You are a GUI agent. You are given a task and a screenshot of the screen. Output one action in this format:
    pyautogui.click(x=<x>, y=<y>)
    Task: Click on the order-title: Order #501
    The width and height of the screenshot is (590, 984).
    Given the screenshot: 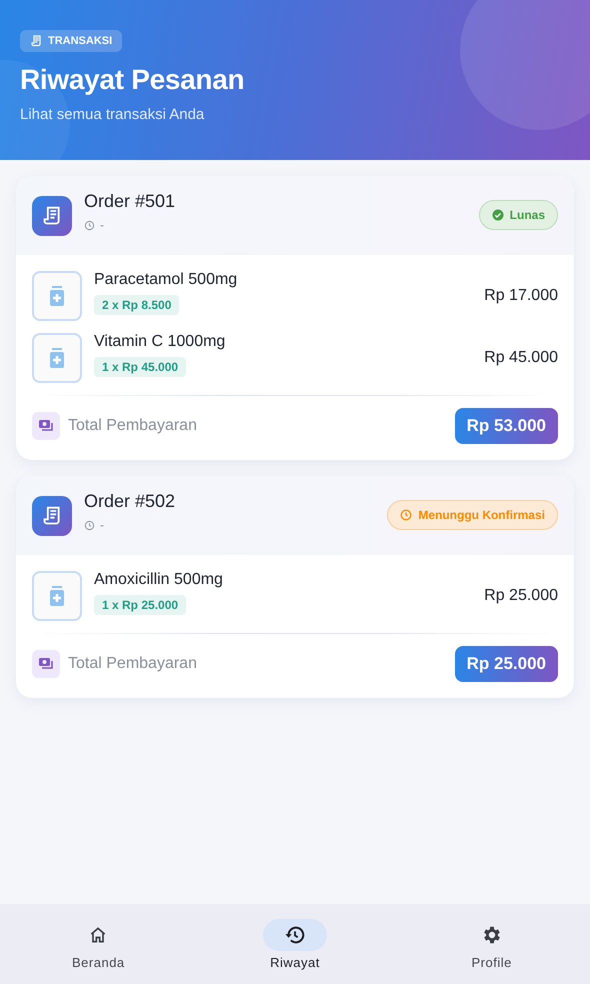 What is the action you would take?
    pyautogui.click(x=130, y=201)
    